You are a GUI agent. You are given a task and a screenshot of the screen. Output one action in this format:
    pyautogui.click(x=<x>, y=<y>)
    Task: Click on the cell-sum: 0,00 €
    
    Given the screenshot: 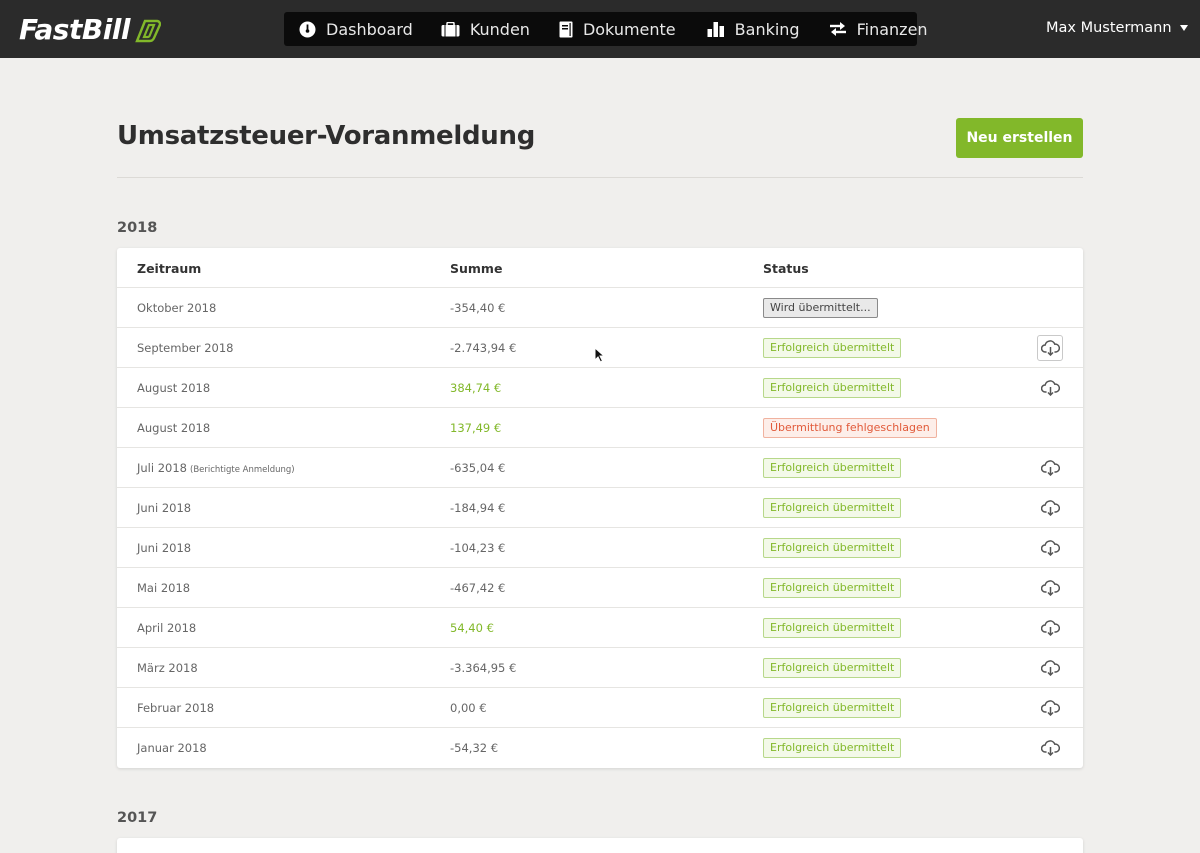 What is the action you would take?
    pyautogui.click(x=468, y=708)
    